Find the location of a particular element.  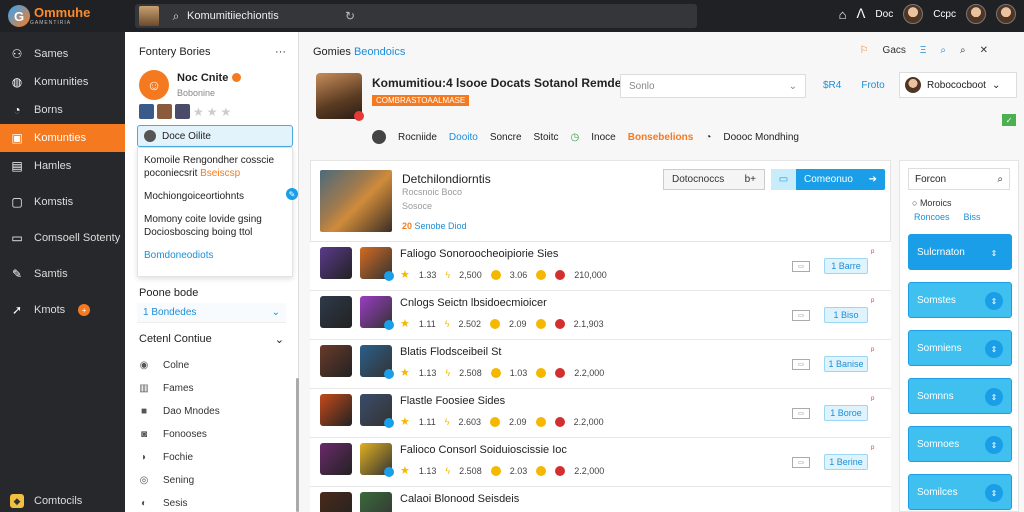

list-item: ◉ Colne is located at coordinates (211, 365).